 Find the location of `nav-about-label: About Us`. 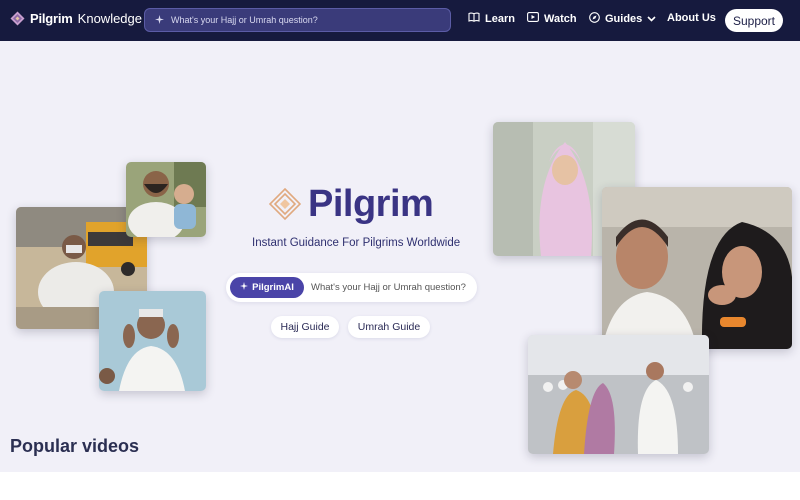

nav-about-label: About Us is located at coordinates (691, 18).